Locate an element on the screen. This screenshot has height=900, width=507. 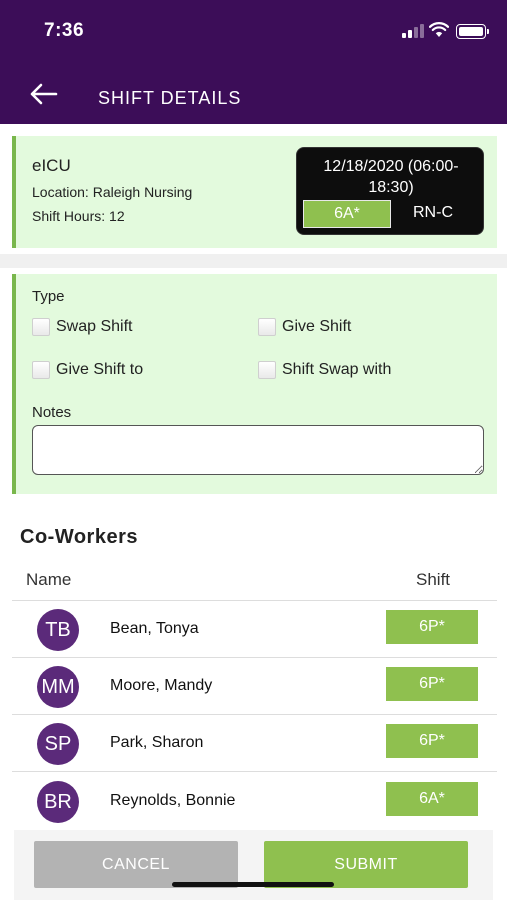
shift-swap-with-checkbox is located at coordinates (267, 370).